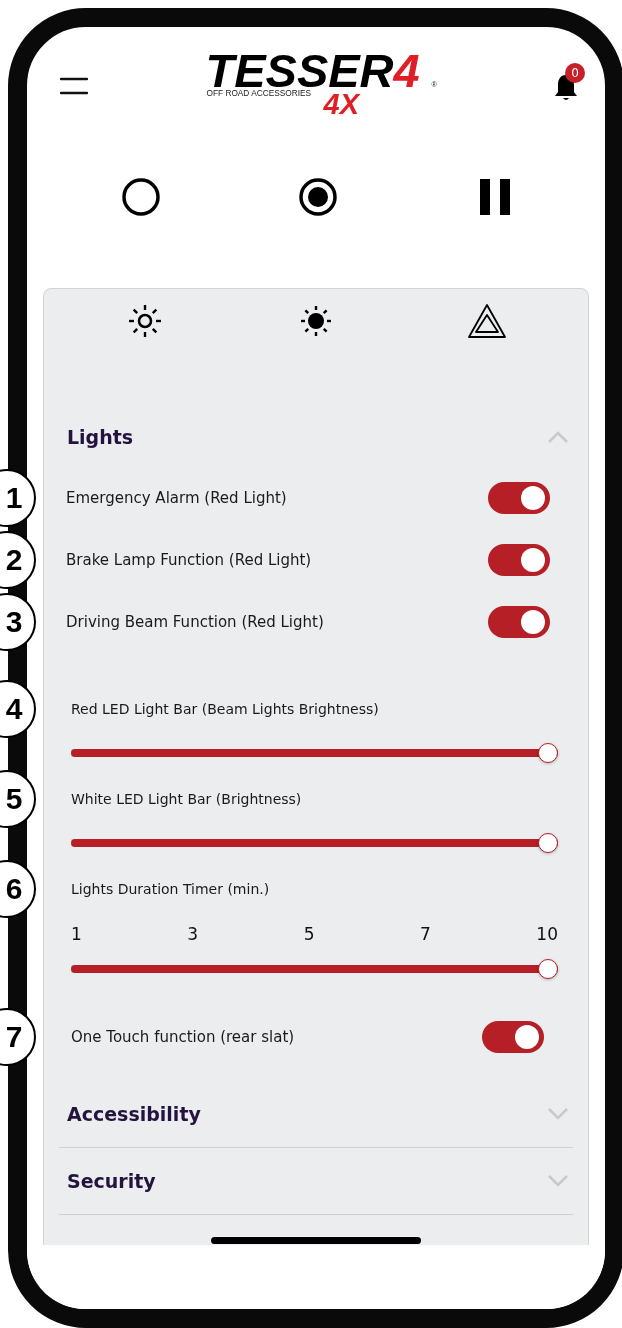 Image resolution: width=622 pixels, height=1328 pixels. I want to click on section-header: Accessibility, so click(316, 1114).